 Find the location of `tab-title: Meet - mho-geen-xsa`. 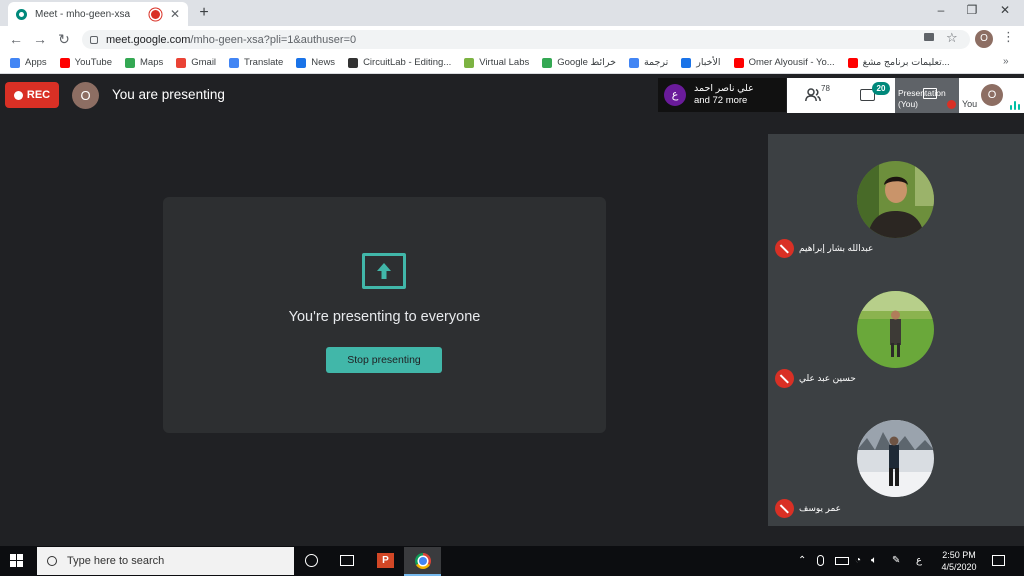

tab-title: Meet - mho-geen-xsa is located at coordinates (83, 14).